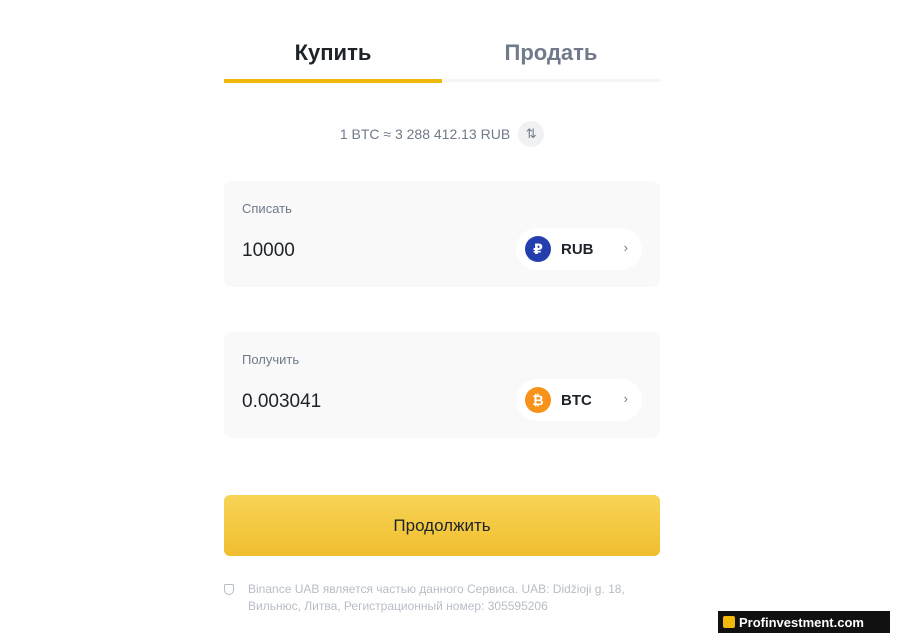 The width and height of the screenshot is (900, 641). What do you see at coordinates (551, 53) in the screenshot?
I see `tab-sell: Продать` at bounding box center [551, 53].